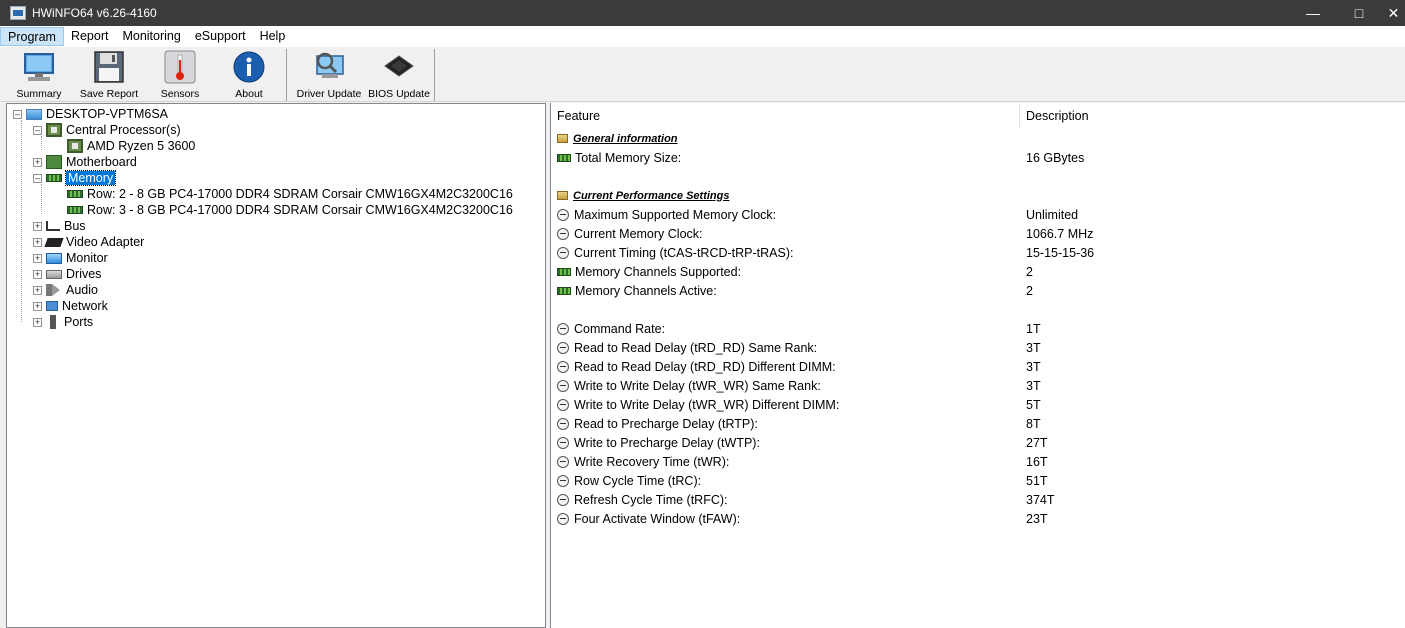  What do you see at coordinates (107, 130) in the screenshot?
I see `tree-item-cpu: – Central Processor(s)` at bounding box center [107, 130].